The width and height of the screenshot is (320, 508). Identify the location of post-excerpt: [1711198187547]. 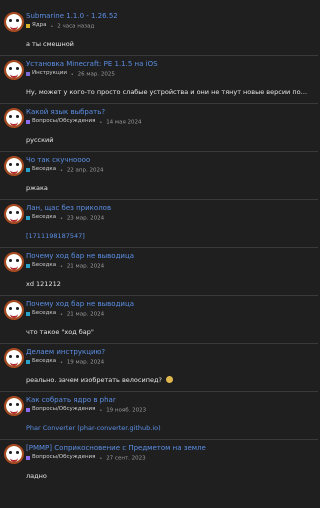
(168, 236).